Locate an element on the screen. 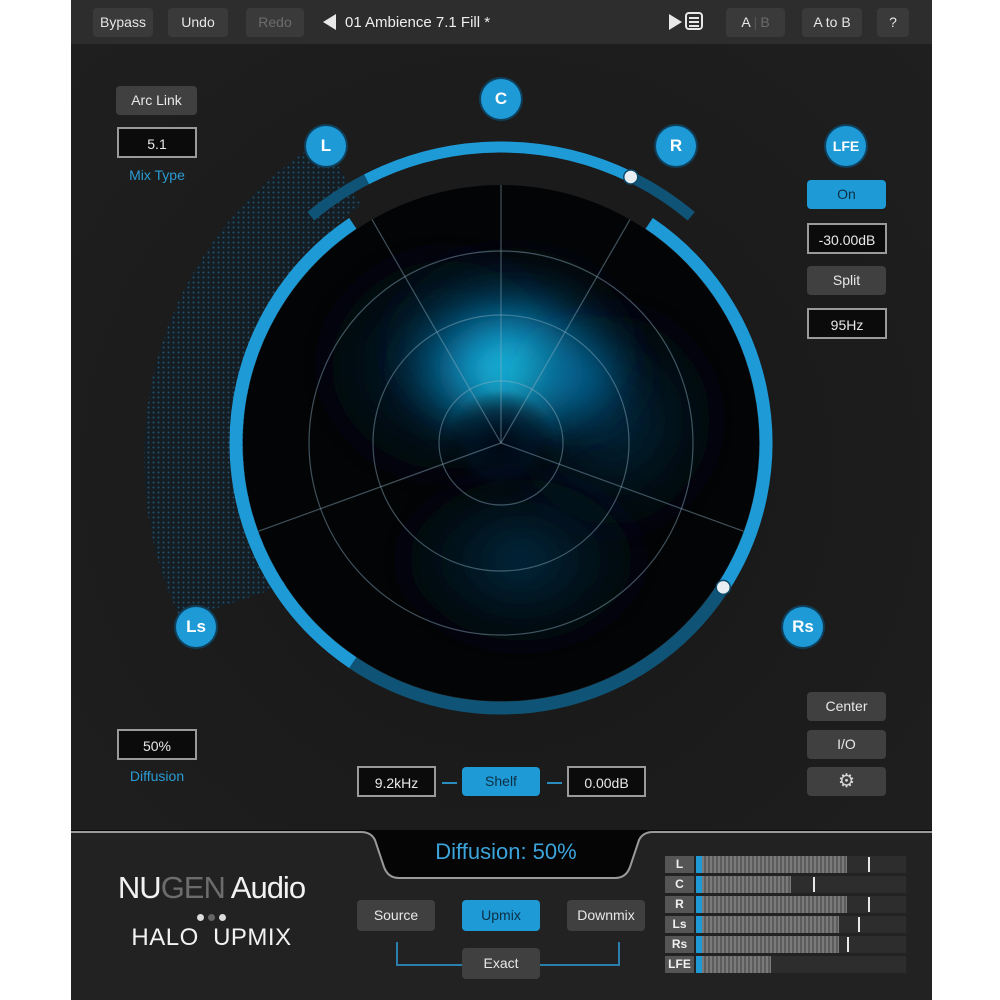 The image size is (1000, 1000). split-freq-field: 95Hz is located at coordinates (847, 323).